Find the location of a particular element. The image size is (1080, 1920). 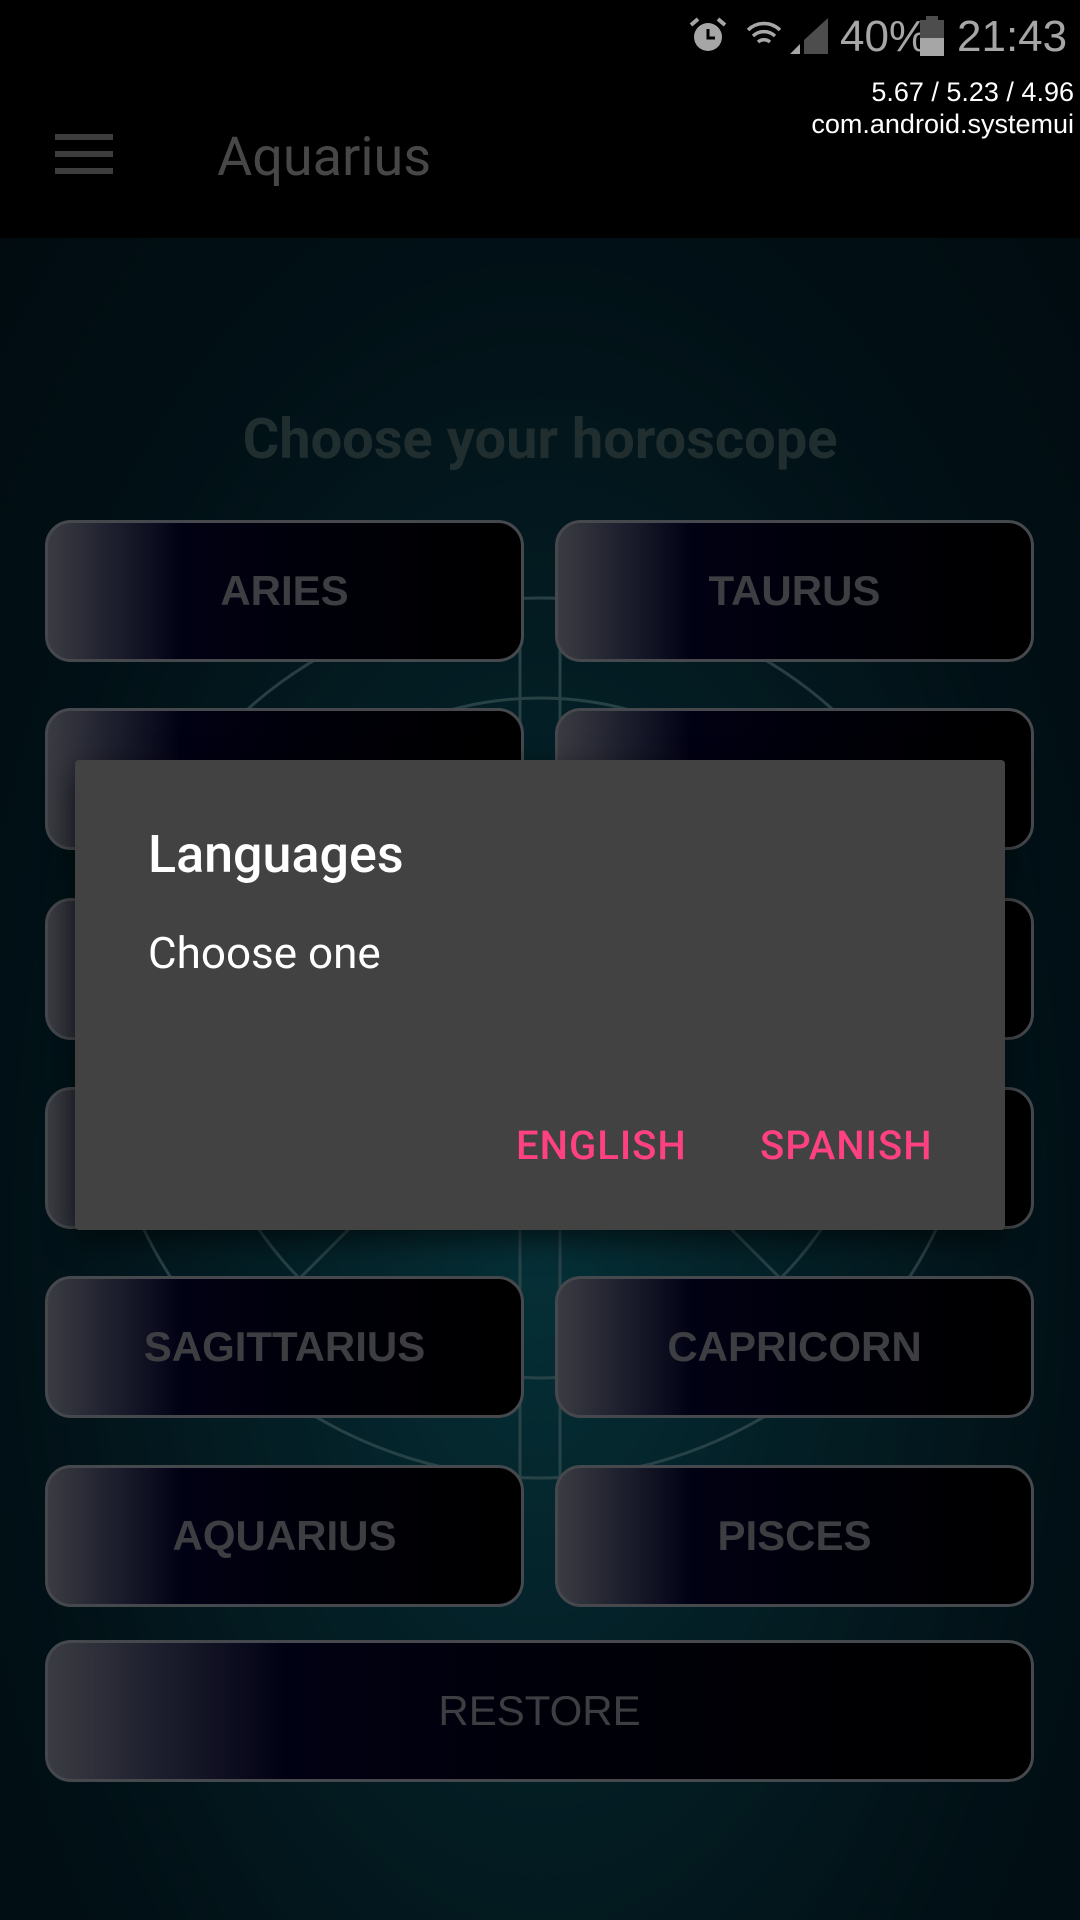

process-name: com.android.systemui is located at coordinates (942, 124).